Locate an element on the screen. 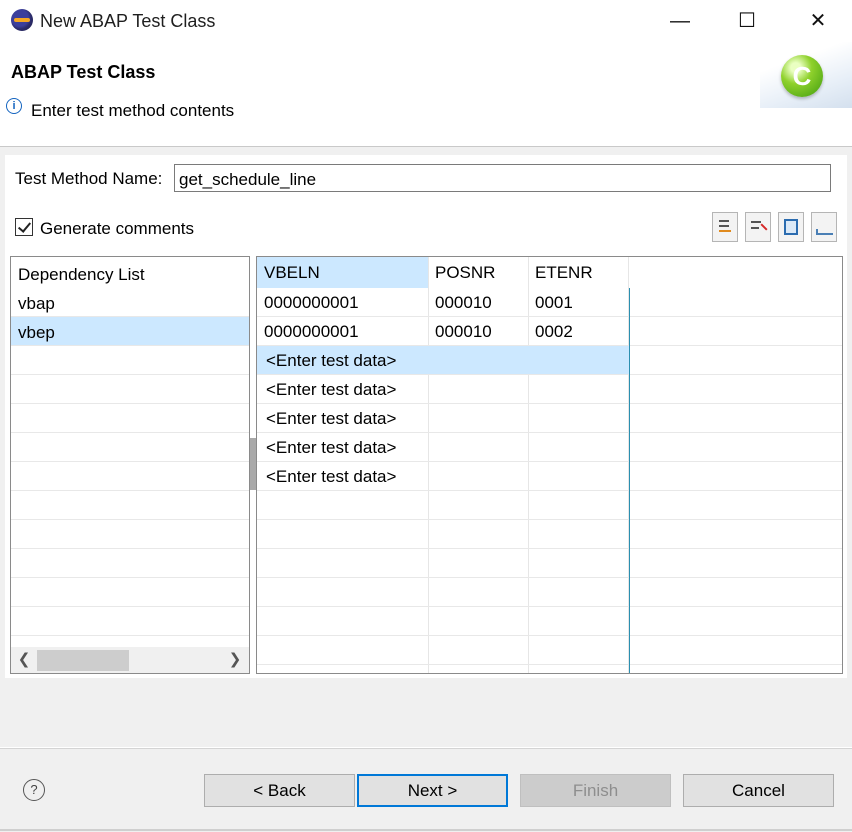 The image size is (852, 832). dependency-list: Dependency List vbap vbep ❮ ❯ is located at coordinates (130, 465).